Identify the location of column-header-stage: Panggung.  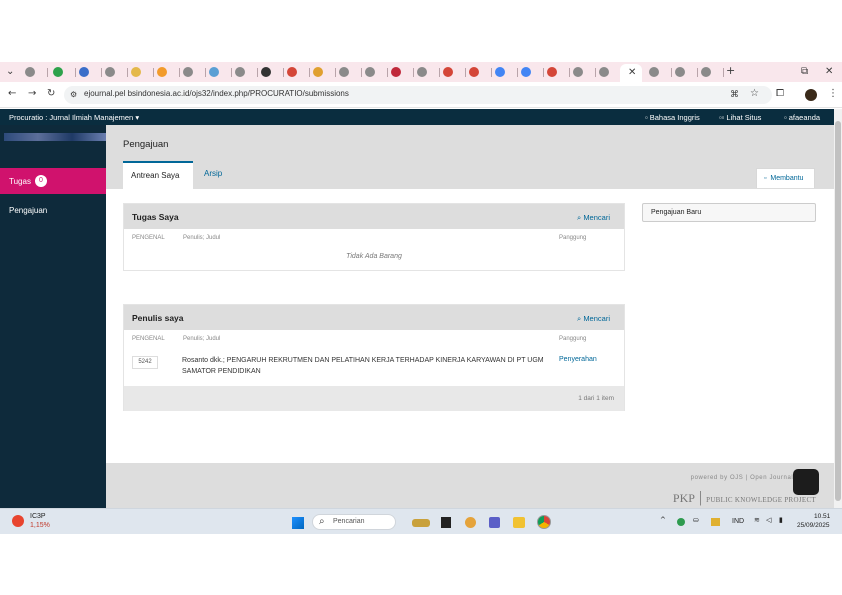
(573, 238).